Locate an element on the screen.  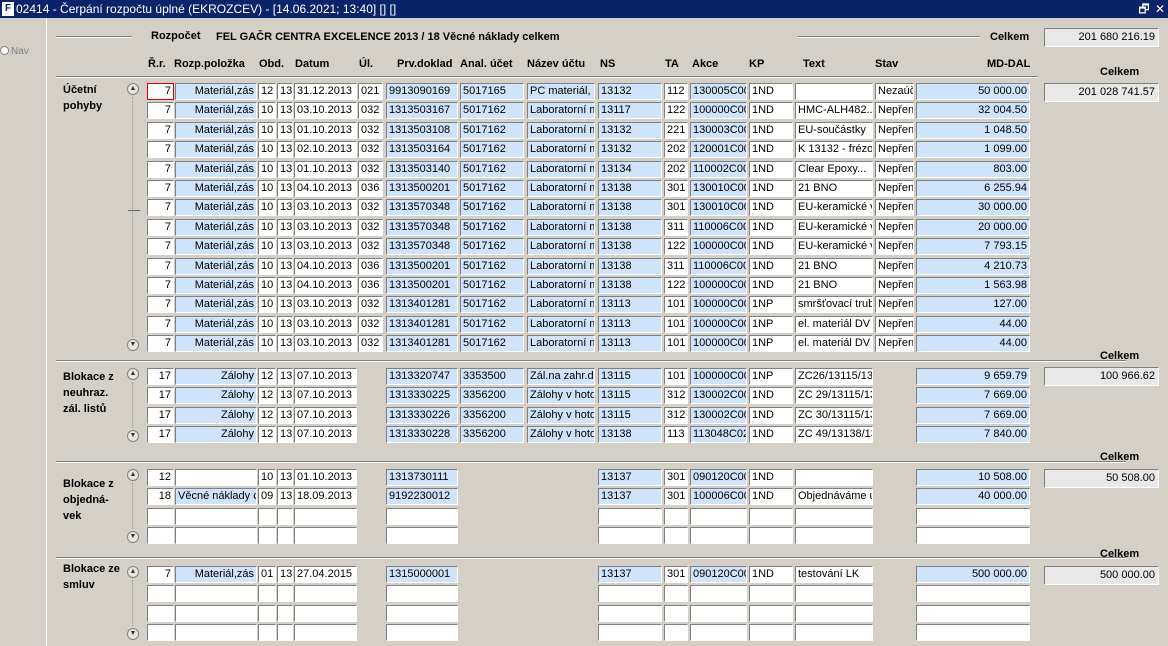
cell-stav: Nepřen is located at coordinates (894, 207).